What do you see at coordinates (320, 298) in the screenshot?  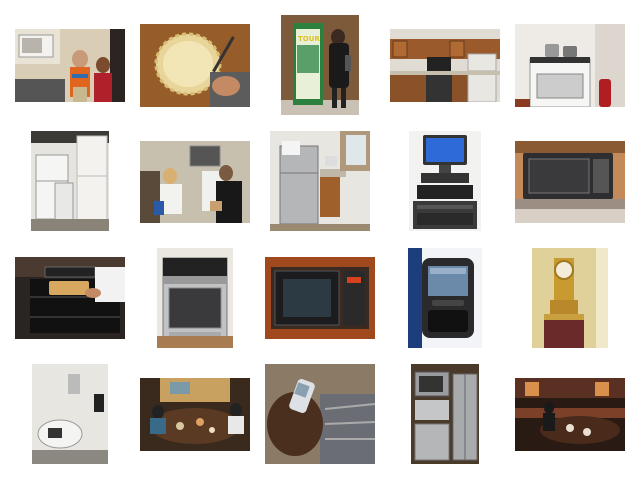 I see `photo-wall-microwave` at bounding box center [320, 298].